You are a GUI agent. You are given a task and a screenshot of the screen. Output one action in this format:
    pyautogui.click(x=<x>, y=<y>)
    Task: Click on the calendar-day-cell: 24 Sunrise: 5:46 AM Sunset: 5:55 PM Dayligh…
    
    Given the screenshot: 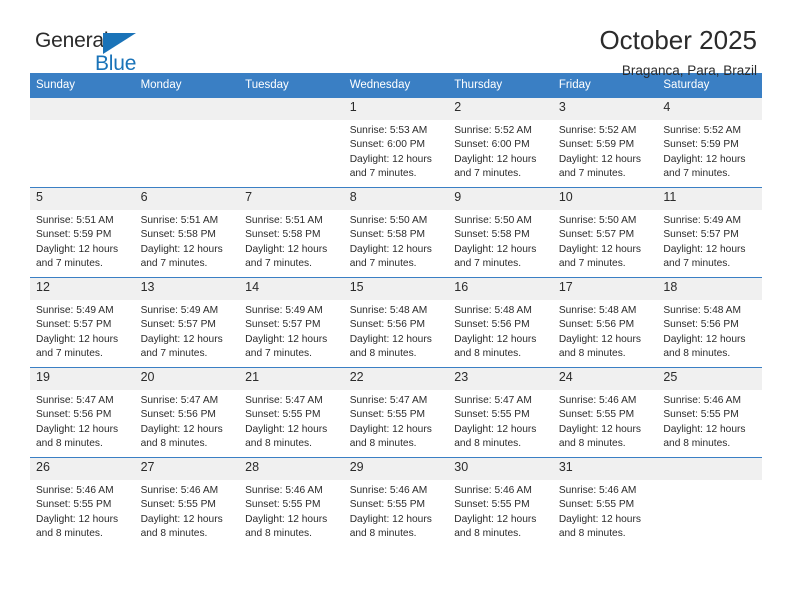 What is the action you would take?
    pyautogui.click(x=605, y=412)
    